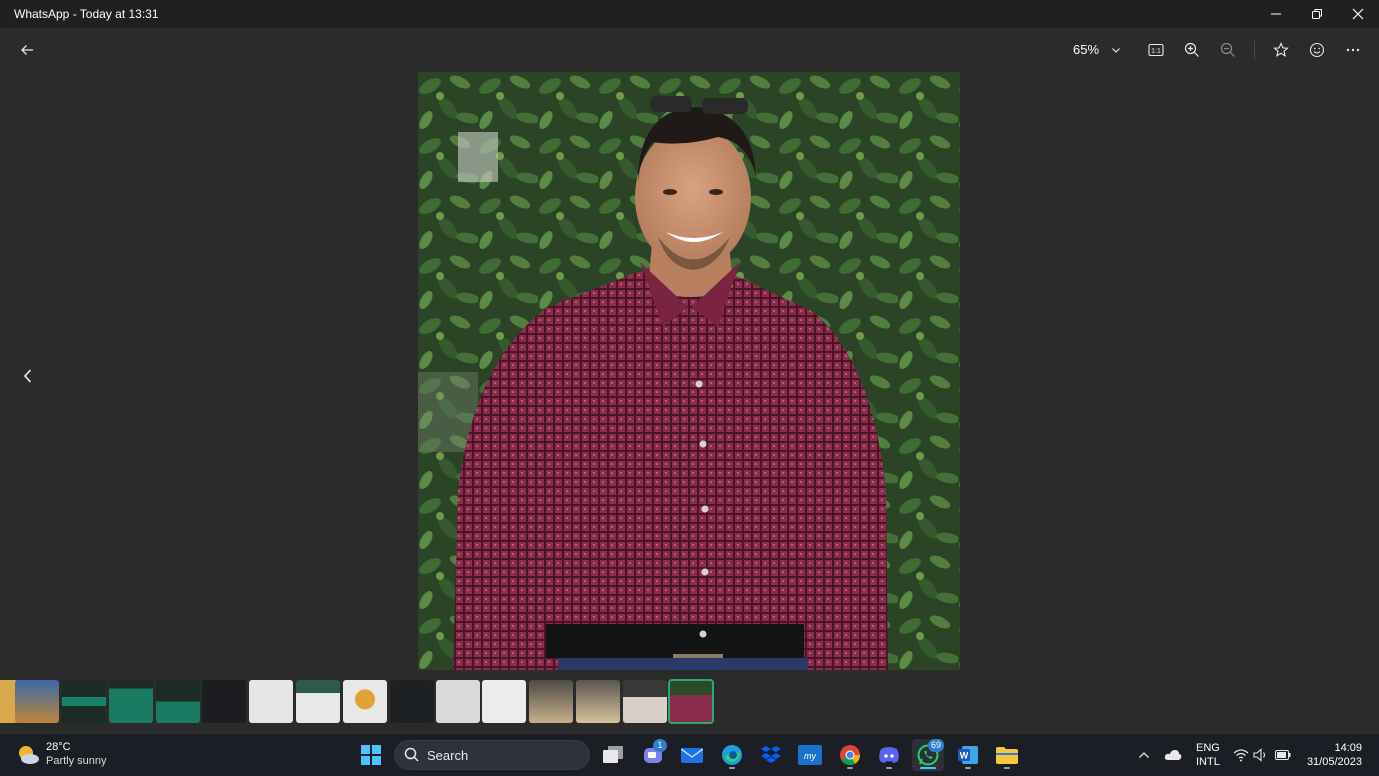 The width and height of the screenshot is (1379, 776). I want to click on active-indicator, so click(928, 768).